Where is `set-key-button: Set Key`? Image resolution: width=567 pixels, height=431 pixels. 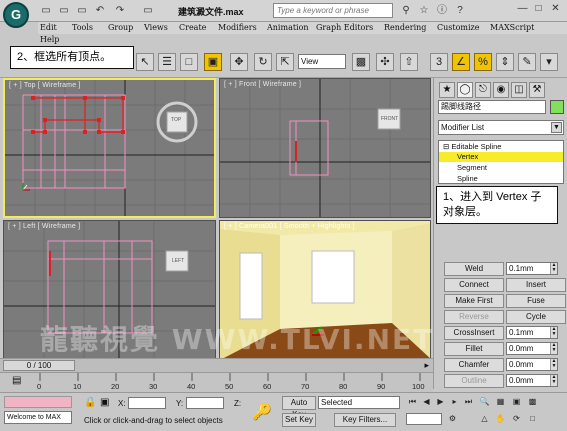 set-key-button: Set Key is located at coordinates (299, 420).